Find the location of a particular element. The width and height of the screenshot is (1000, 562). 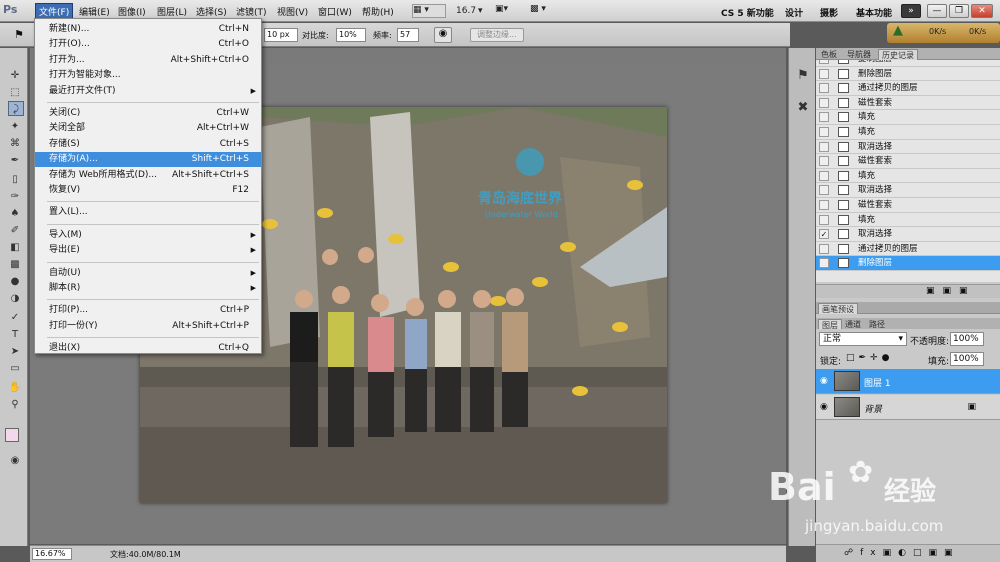

eraser-tool-icon: ◧ is located at coordinates (15, 247).